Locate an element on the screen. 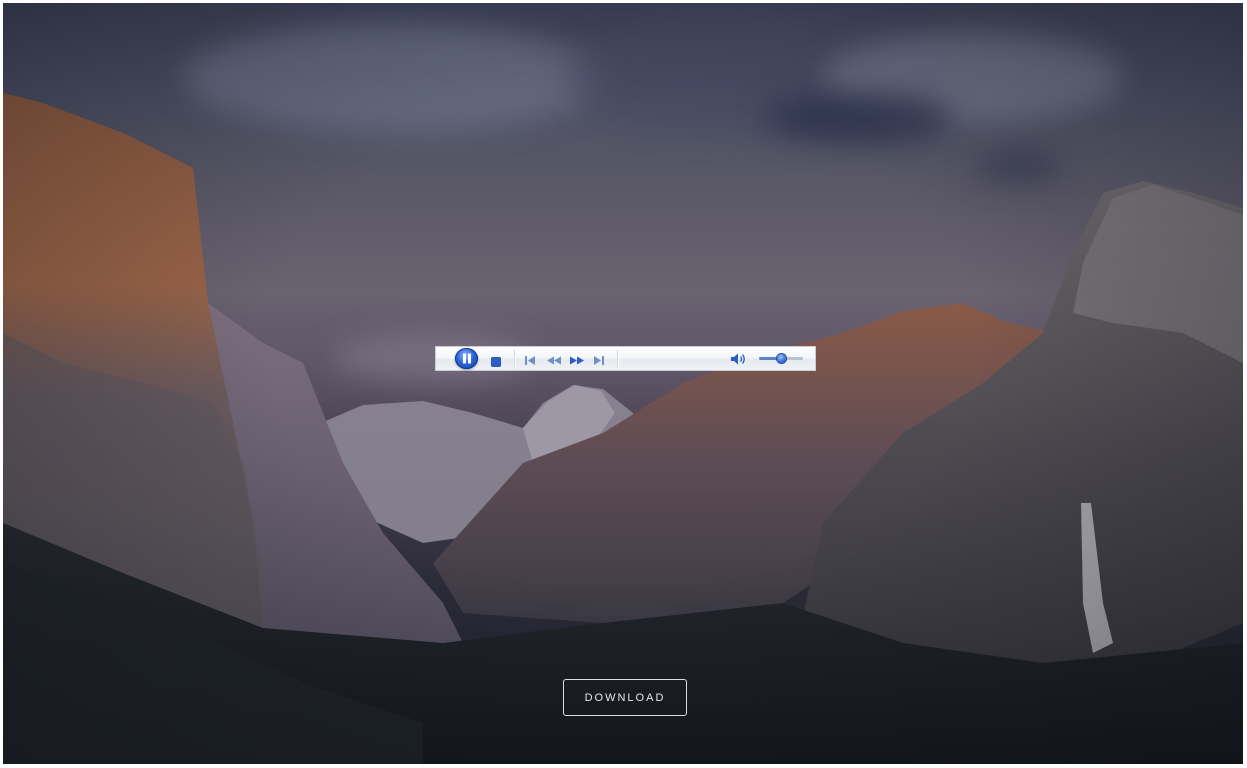 This screenshot has width=1247, height=768. volume-slider is located at coordinates (781, 358).